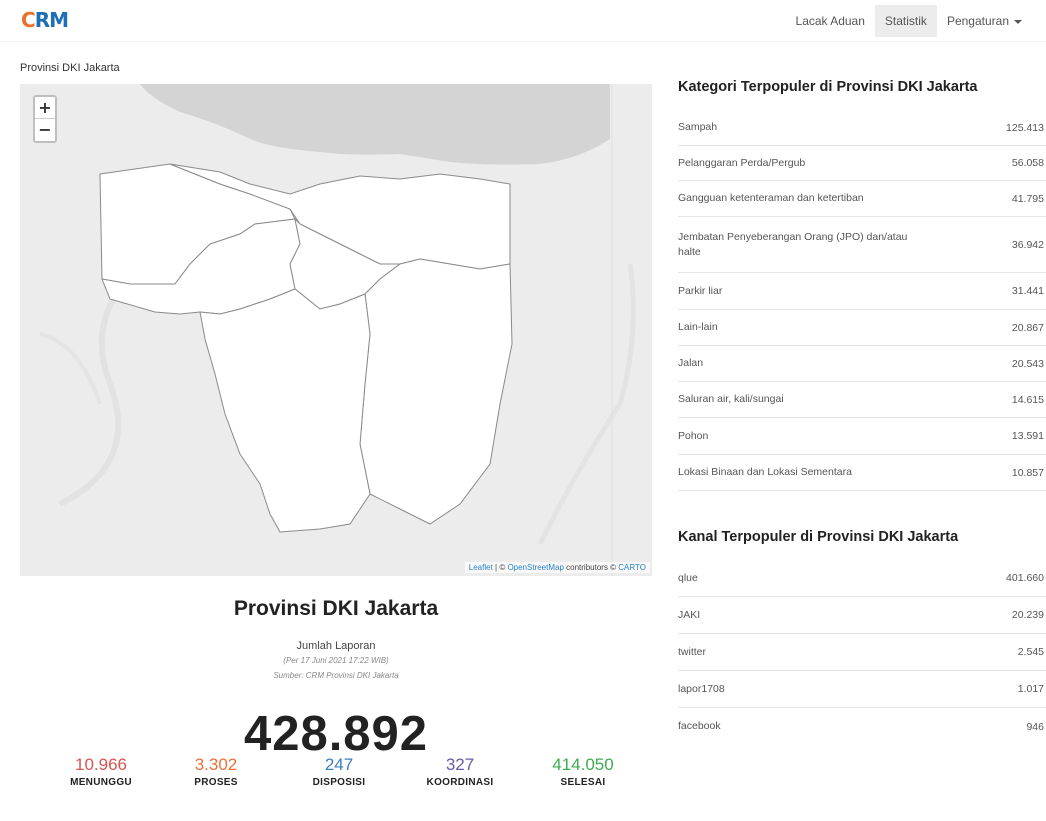 Image resolution: width=1046 pixels, height=821 pixels. I want to click on row-value: 41.795, so click(1027, 198).